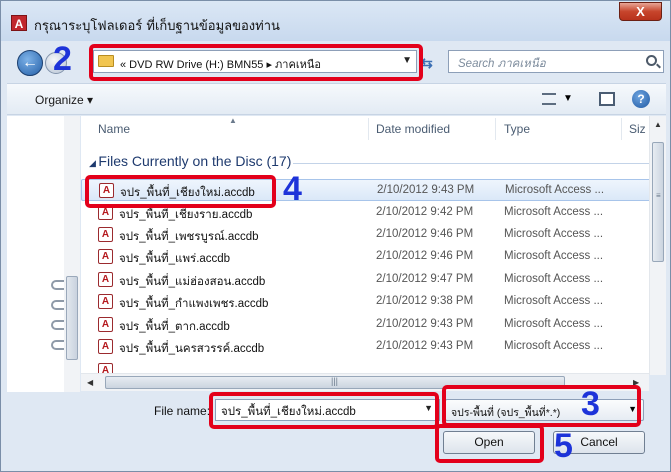  Describe the element at coordinates (473, 163) in the screenshot. I see `group-divider` at that location.